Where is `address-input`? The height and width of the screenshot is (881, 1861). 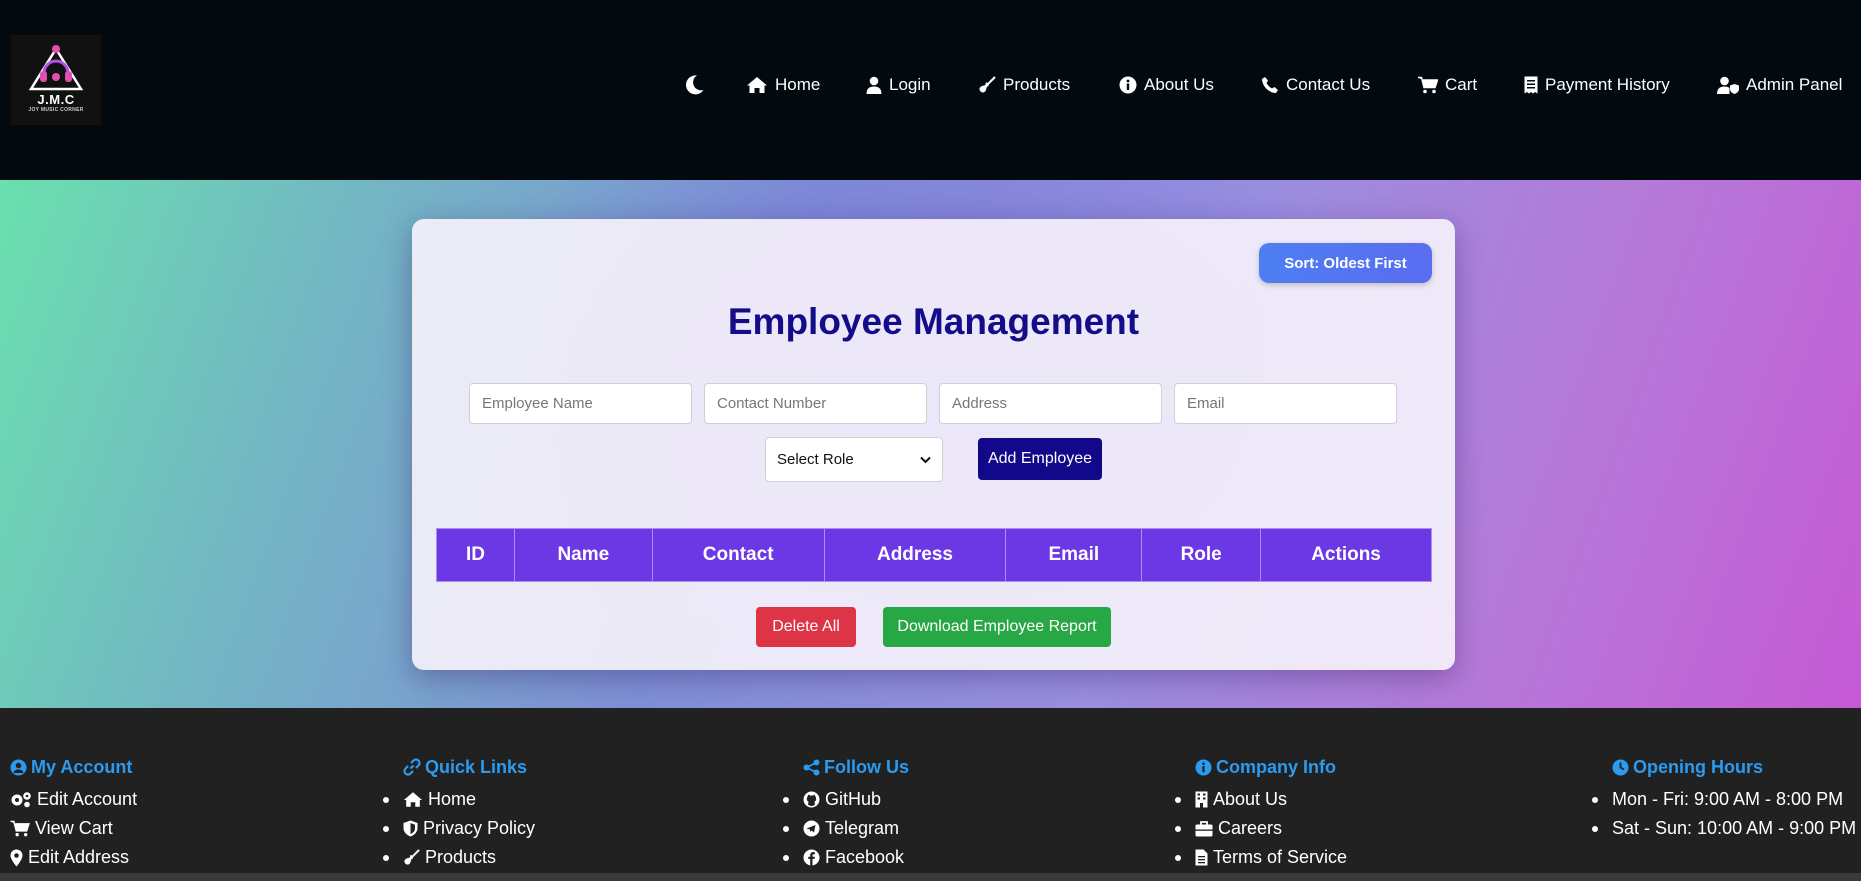
address-input is located at coordinates (1050, 403).